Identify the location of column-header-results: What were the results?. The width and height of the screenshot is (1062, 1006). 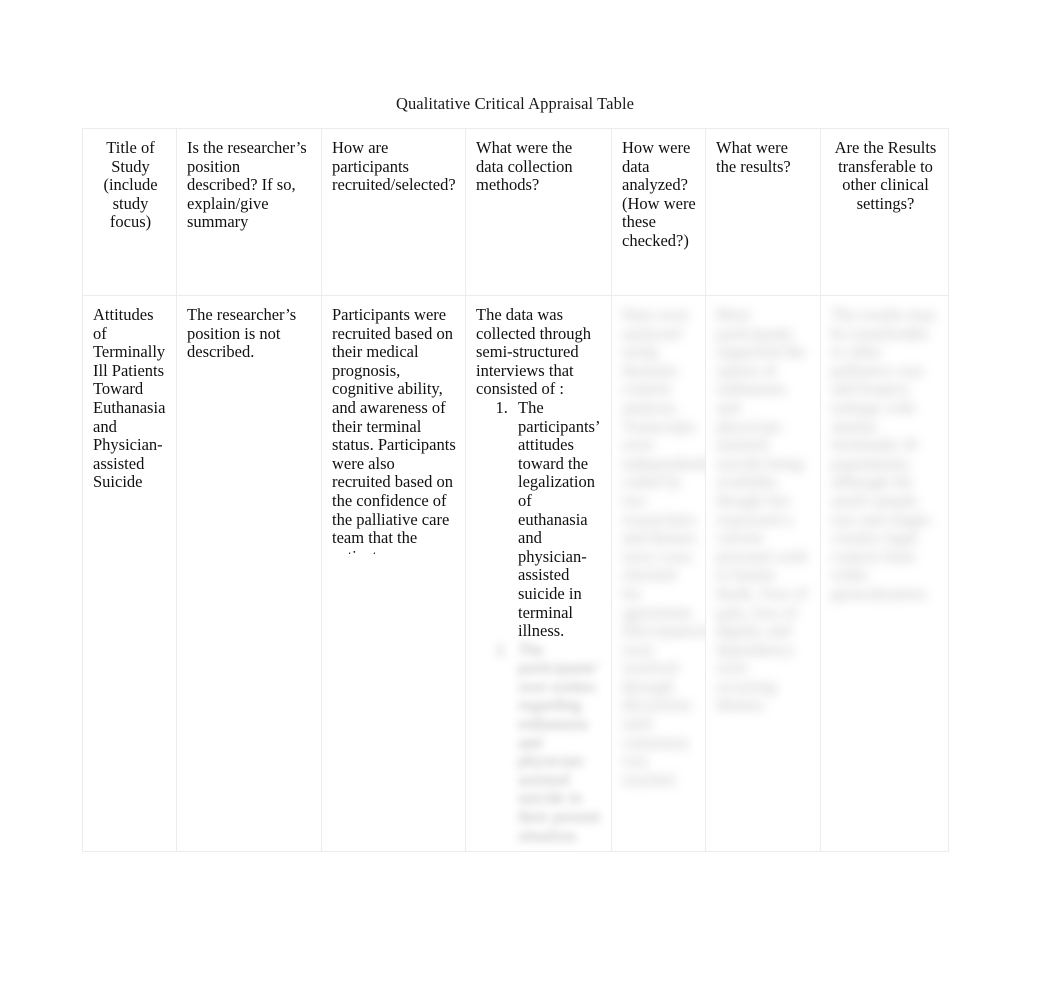
(763, 212).